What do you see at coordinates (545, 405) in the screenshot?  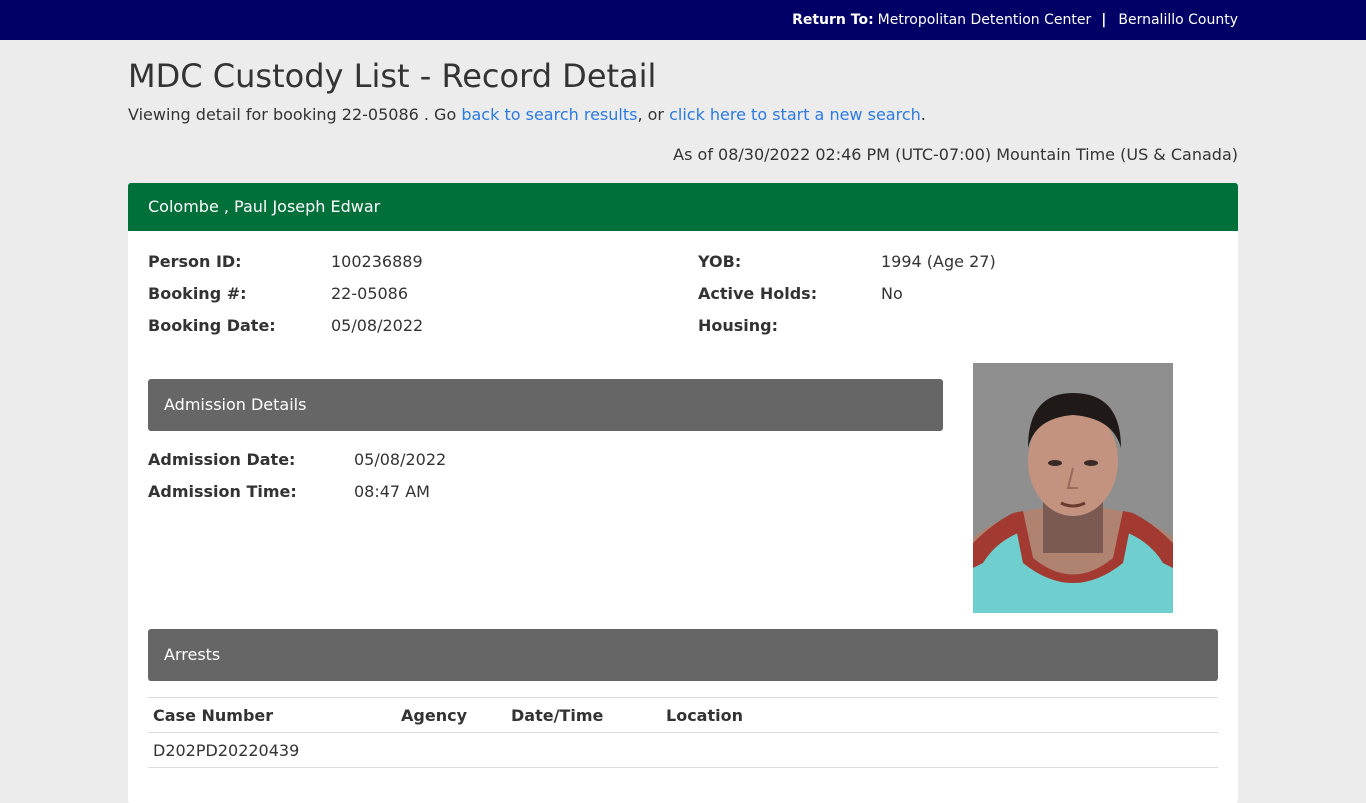 I see `admission-details-header: Admission Details` at bounding box center [545, 405].